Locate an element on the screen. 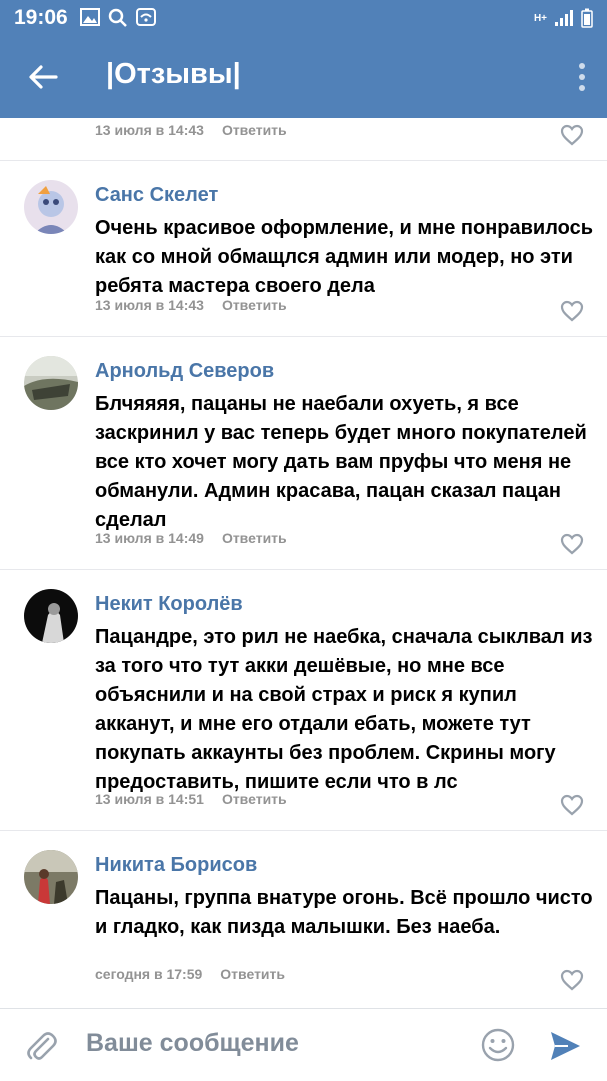  comment-author: Никита Борисов is located at coordinates (176, 865).